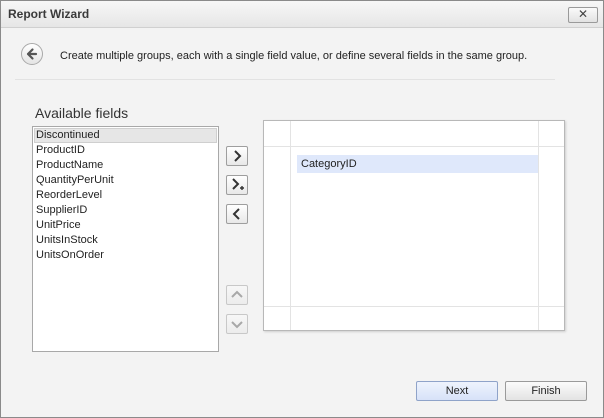  What do you see at coordinates (125, 225) in the screenshot?
I see `field-list-item: UnitPrice` at bounding box center [125, 225].